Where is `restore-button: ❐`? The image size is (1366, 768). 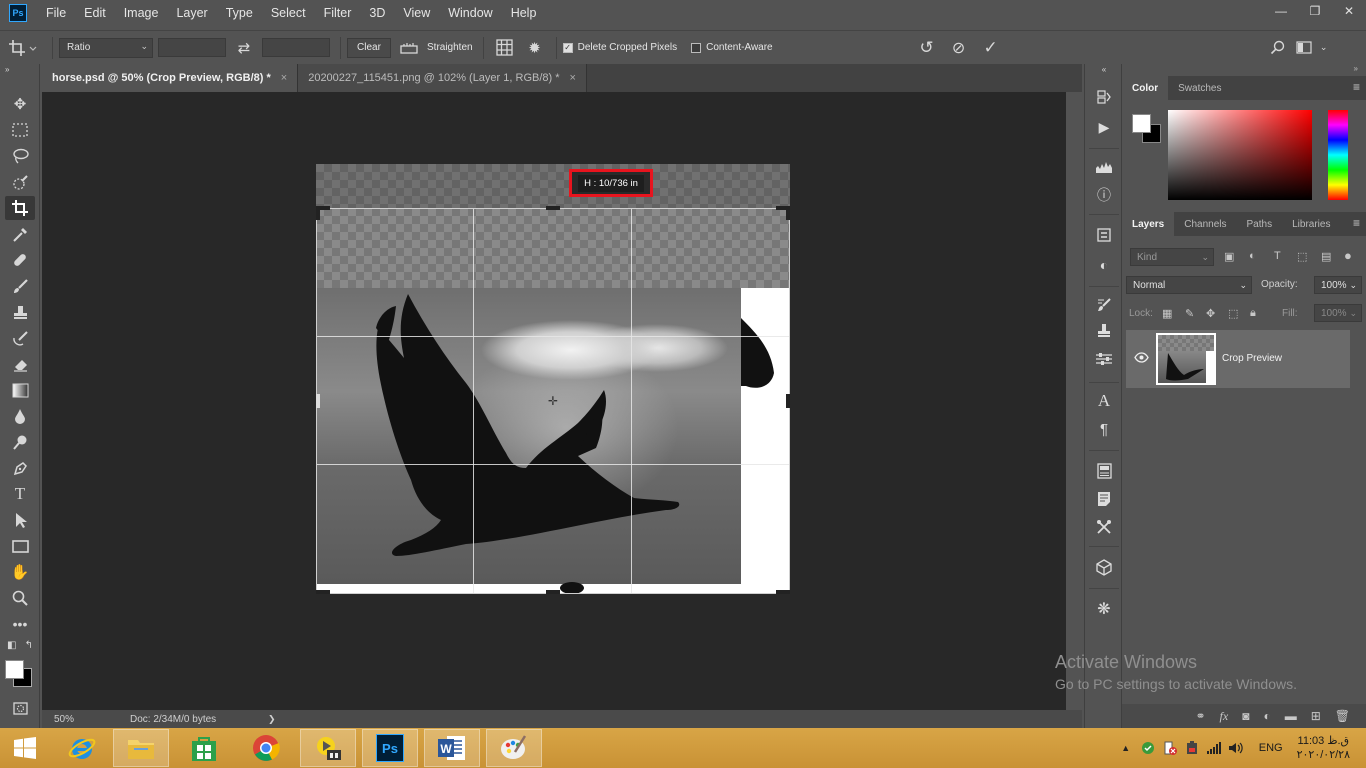
restore-button: ❐ is located at coordinates (1315, 11).